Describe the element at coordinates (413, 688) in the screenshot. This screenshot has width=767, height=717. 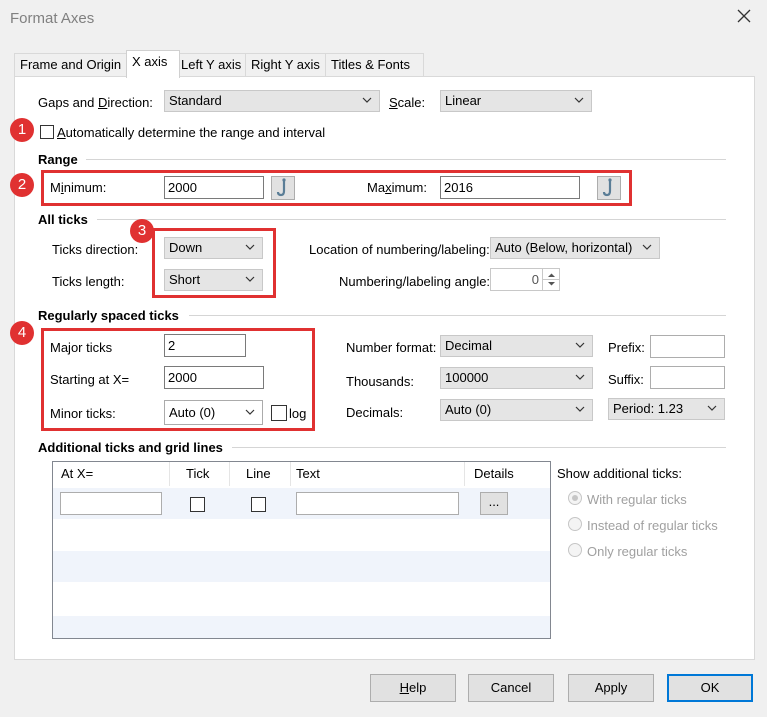
I see `help-button: Help` at that location.